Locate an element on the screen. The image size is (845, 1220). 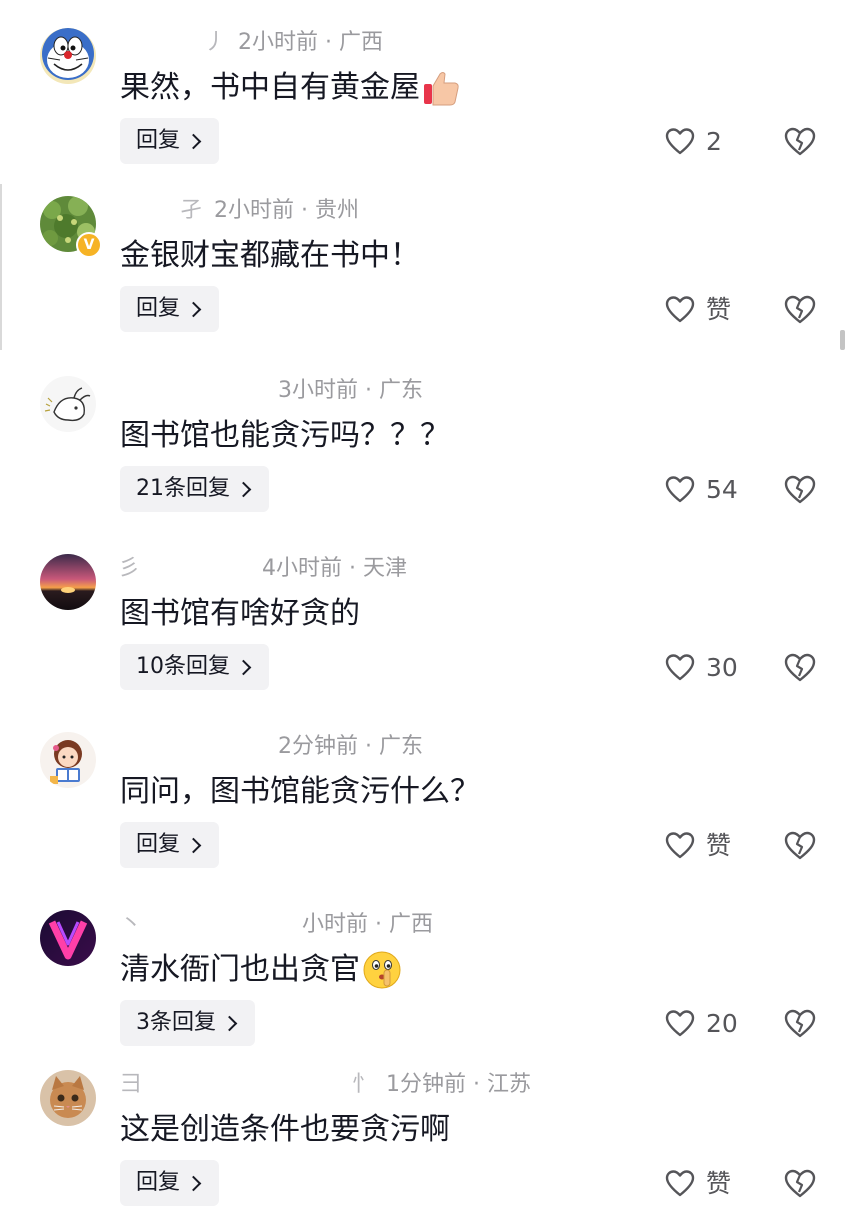
username: 彐 is located at coordinates (131, 1084).